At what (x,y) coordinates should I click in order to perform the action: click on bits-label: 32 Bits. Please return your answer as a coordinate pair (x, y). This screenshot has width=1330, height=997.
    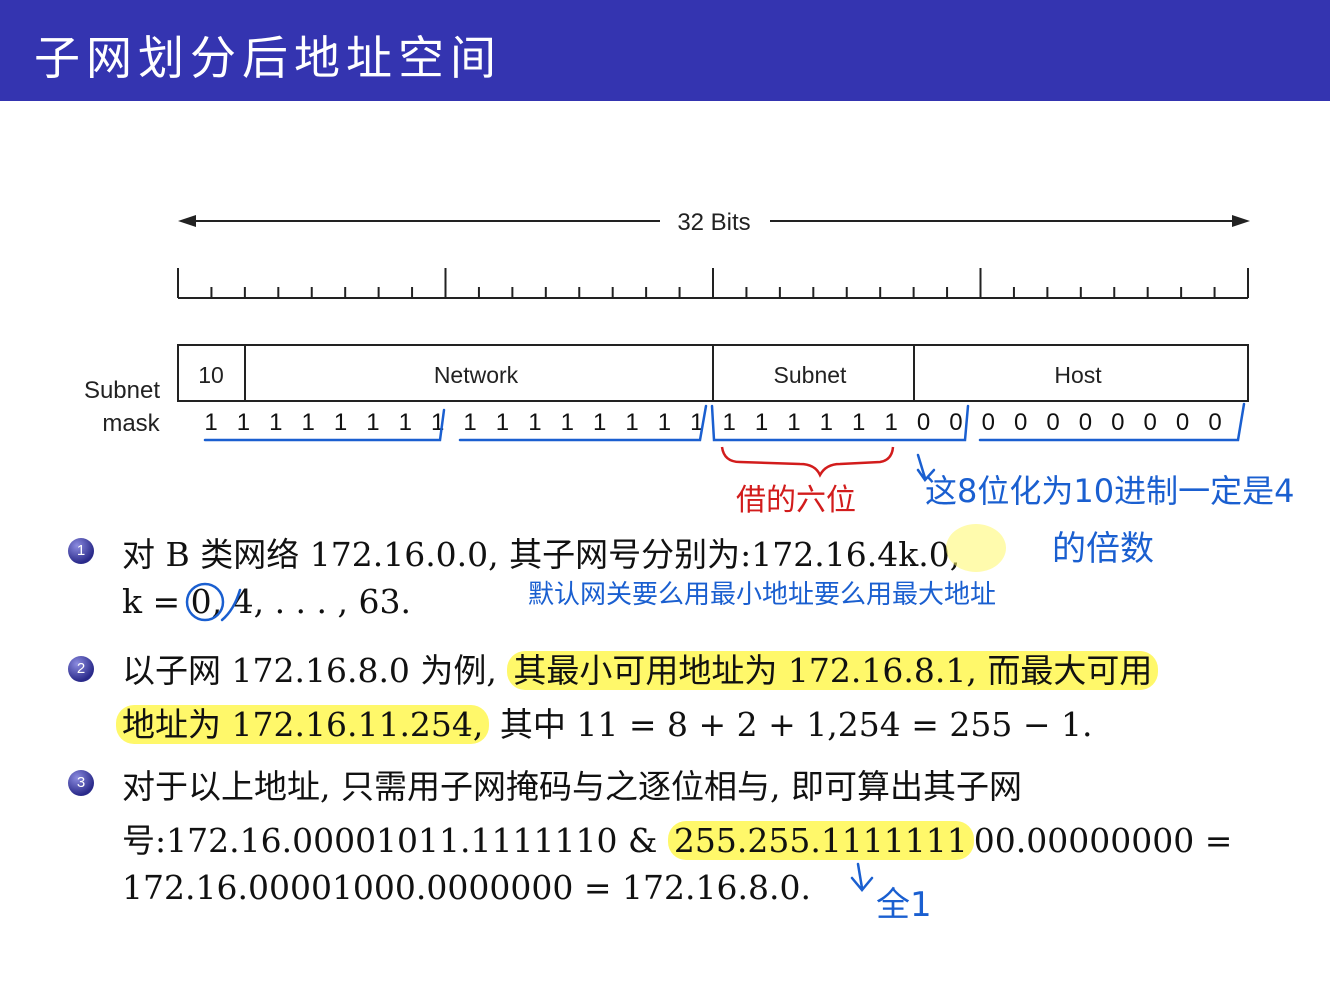
    Looking at the image, I should click on (713, 222).